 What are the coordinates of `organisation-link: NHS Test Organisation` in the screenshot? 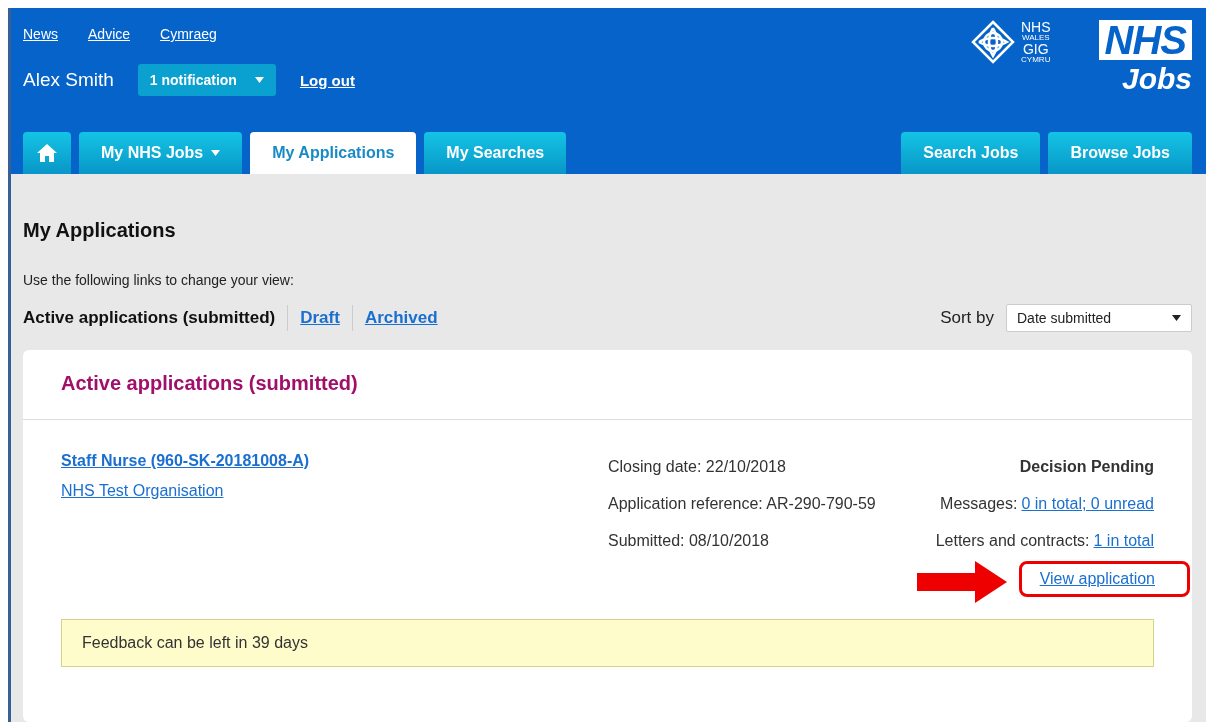 It's located at (334, 491).